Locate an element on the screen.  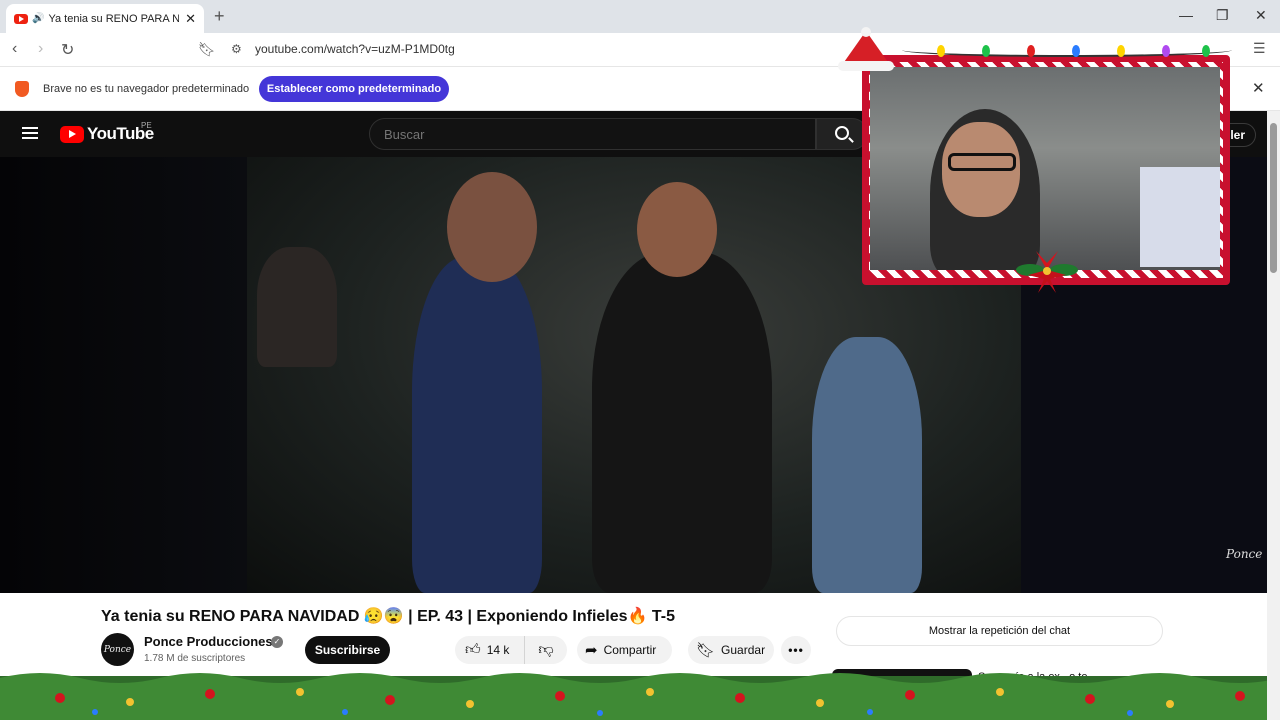
infobar-message: Brave no es tu navegador predeterminado is located at coordinates (146, 89).